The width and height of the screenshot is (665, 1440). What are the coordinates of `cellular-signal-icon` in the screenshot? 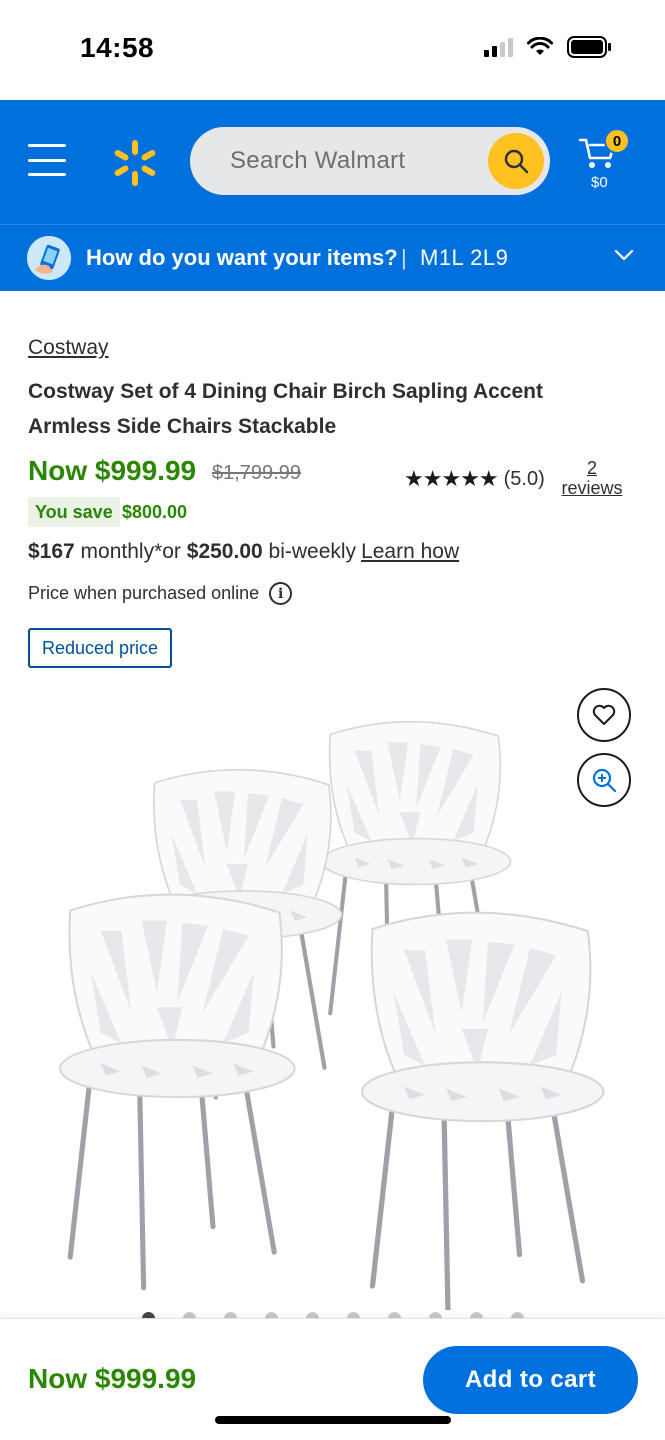 It's located at (498, 47).